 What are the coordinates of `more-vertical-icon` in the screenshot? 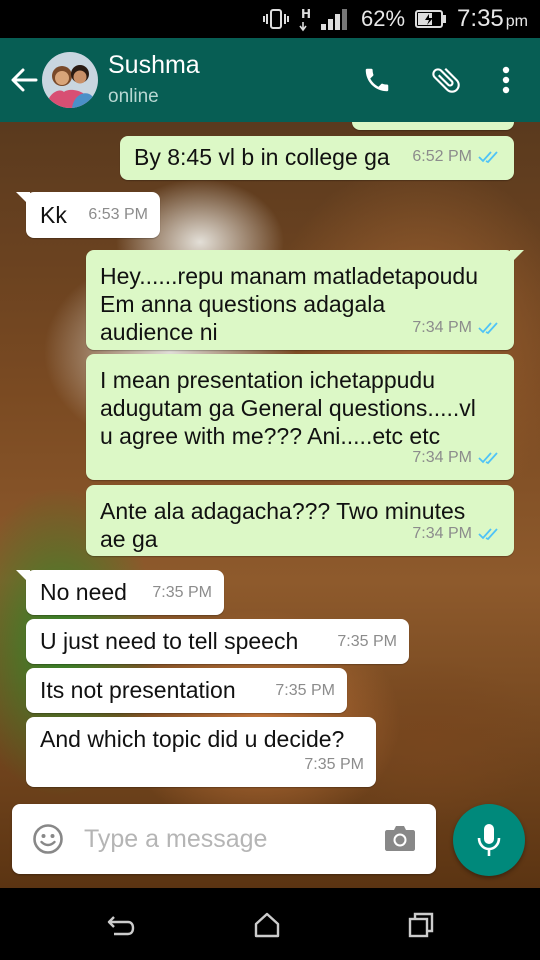 It's located at (506, 80).